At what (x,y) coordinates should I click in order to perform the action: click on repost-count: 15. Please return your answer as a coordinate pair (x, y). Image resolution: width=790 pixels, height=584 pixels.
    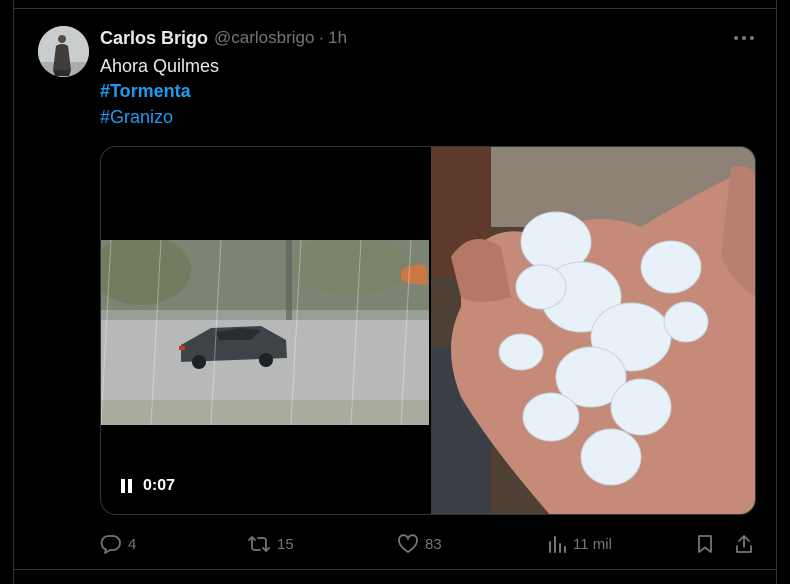
    Looking at the image, I should click on (285, 544).